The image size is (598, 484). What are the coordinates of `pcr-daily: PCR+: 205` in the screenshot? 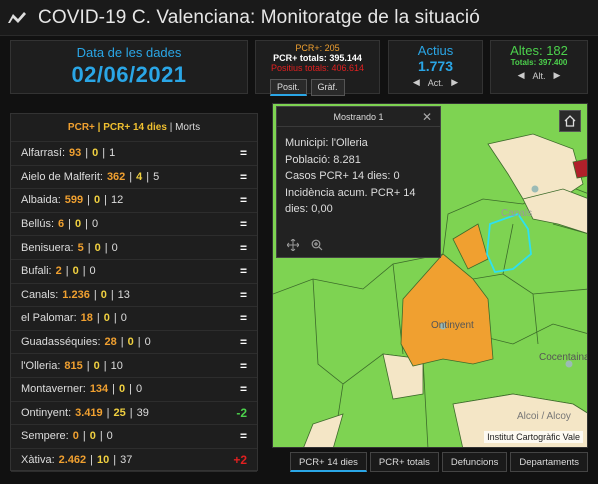 It's located at (317, 48).